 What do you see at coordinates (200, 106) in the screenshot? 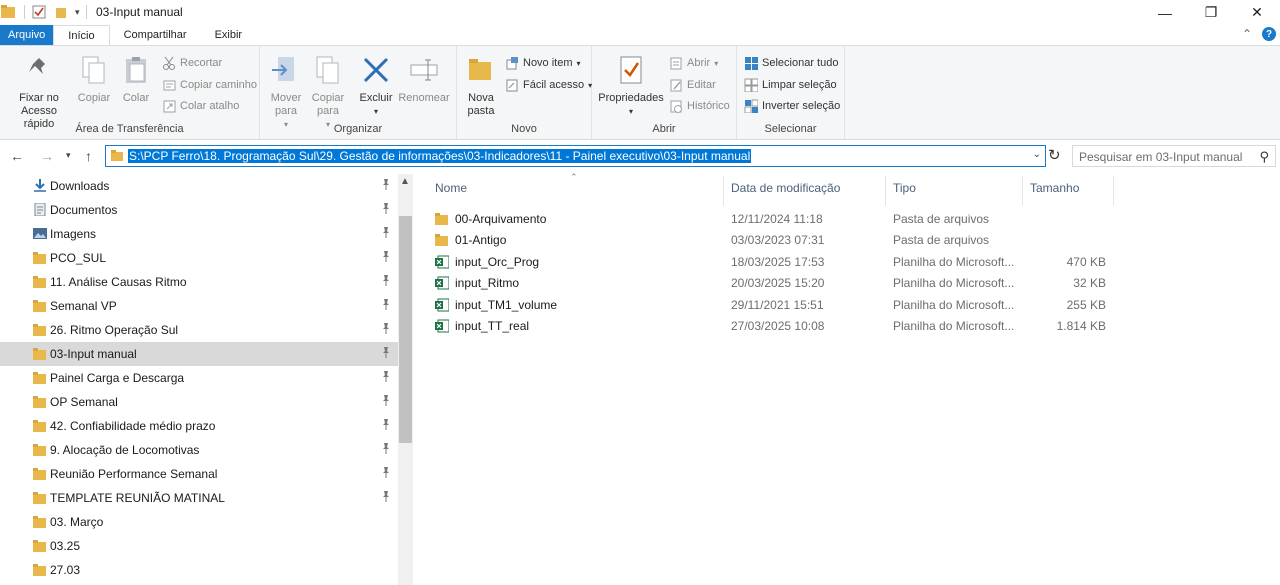
I see `paste-shortcut-button: Colar atalho` at bounding box center [200, 106].